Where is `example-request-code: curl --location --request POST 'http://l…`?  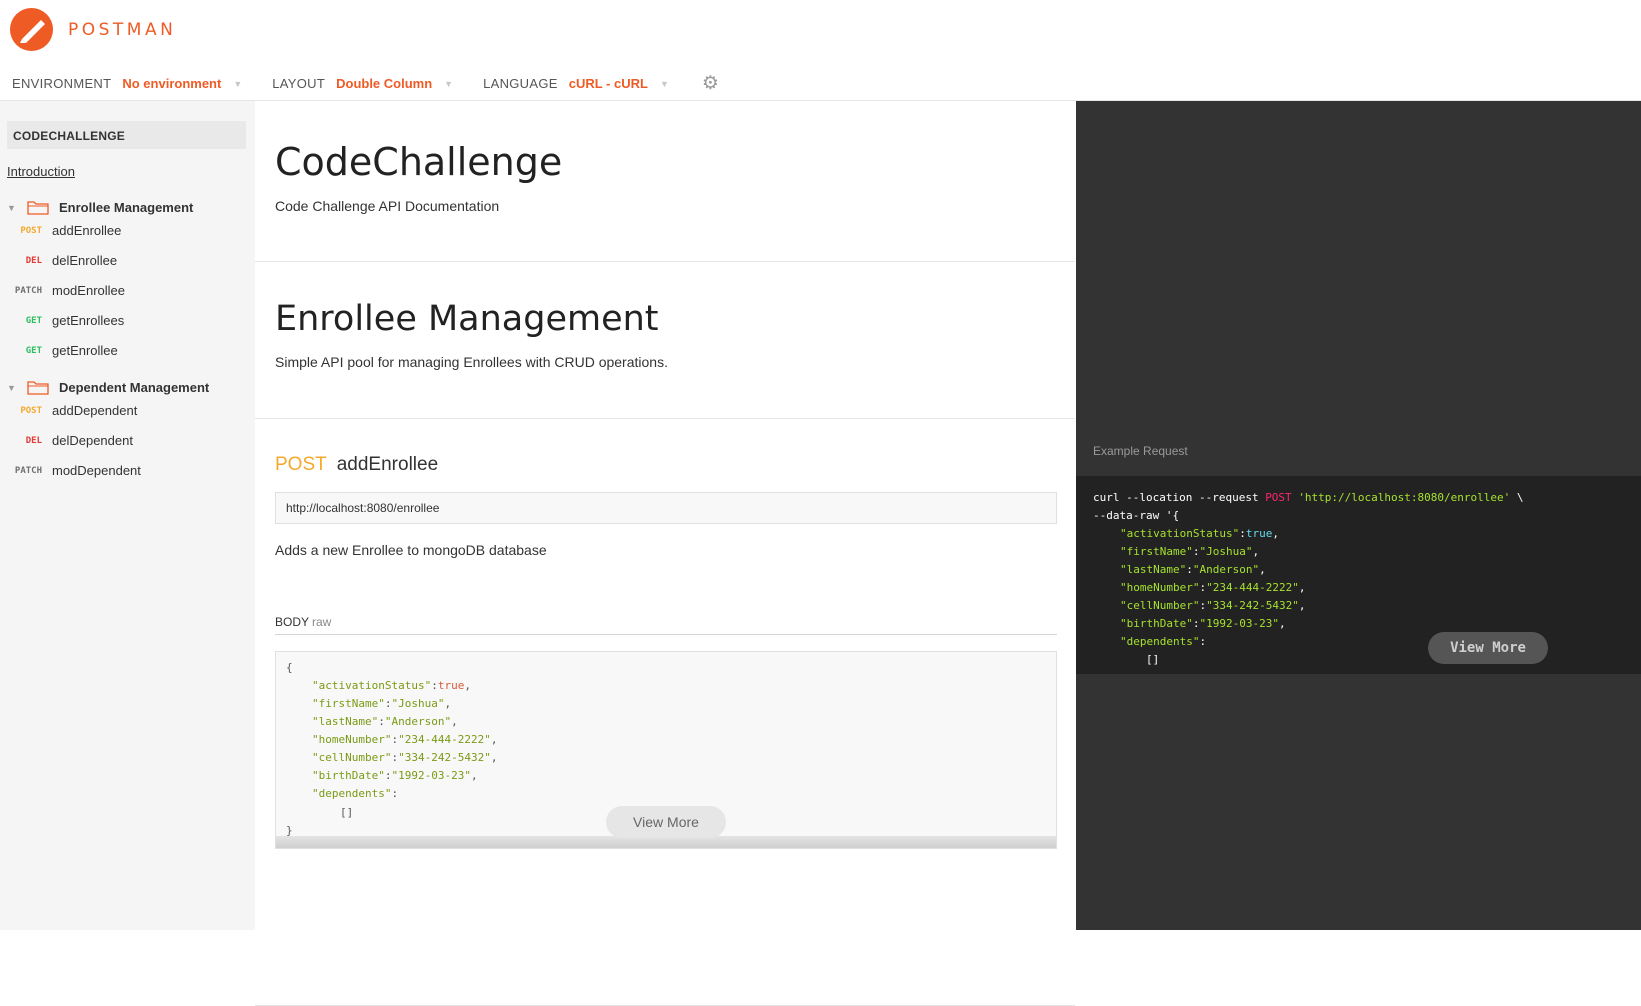
example-request-code: curl --location --request POST 'http://l… is located at coordinates (1358, 575).